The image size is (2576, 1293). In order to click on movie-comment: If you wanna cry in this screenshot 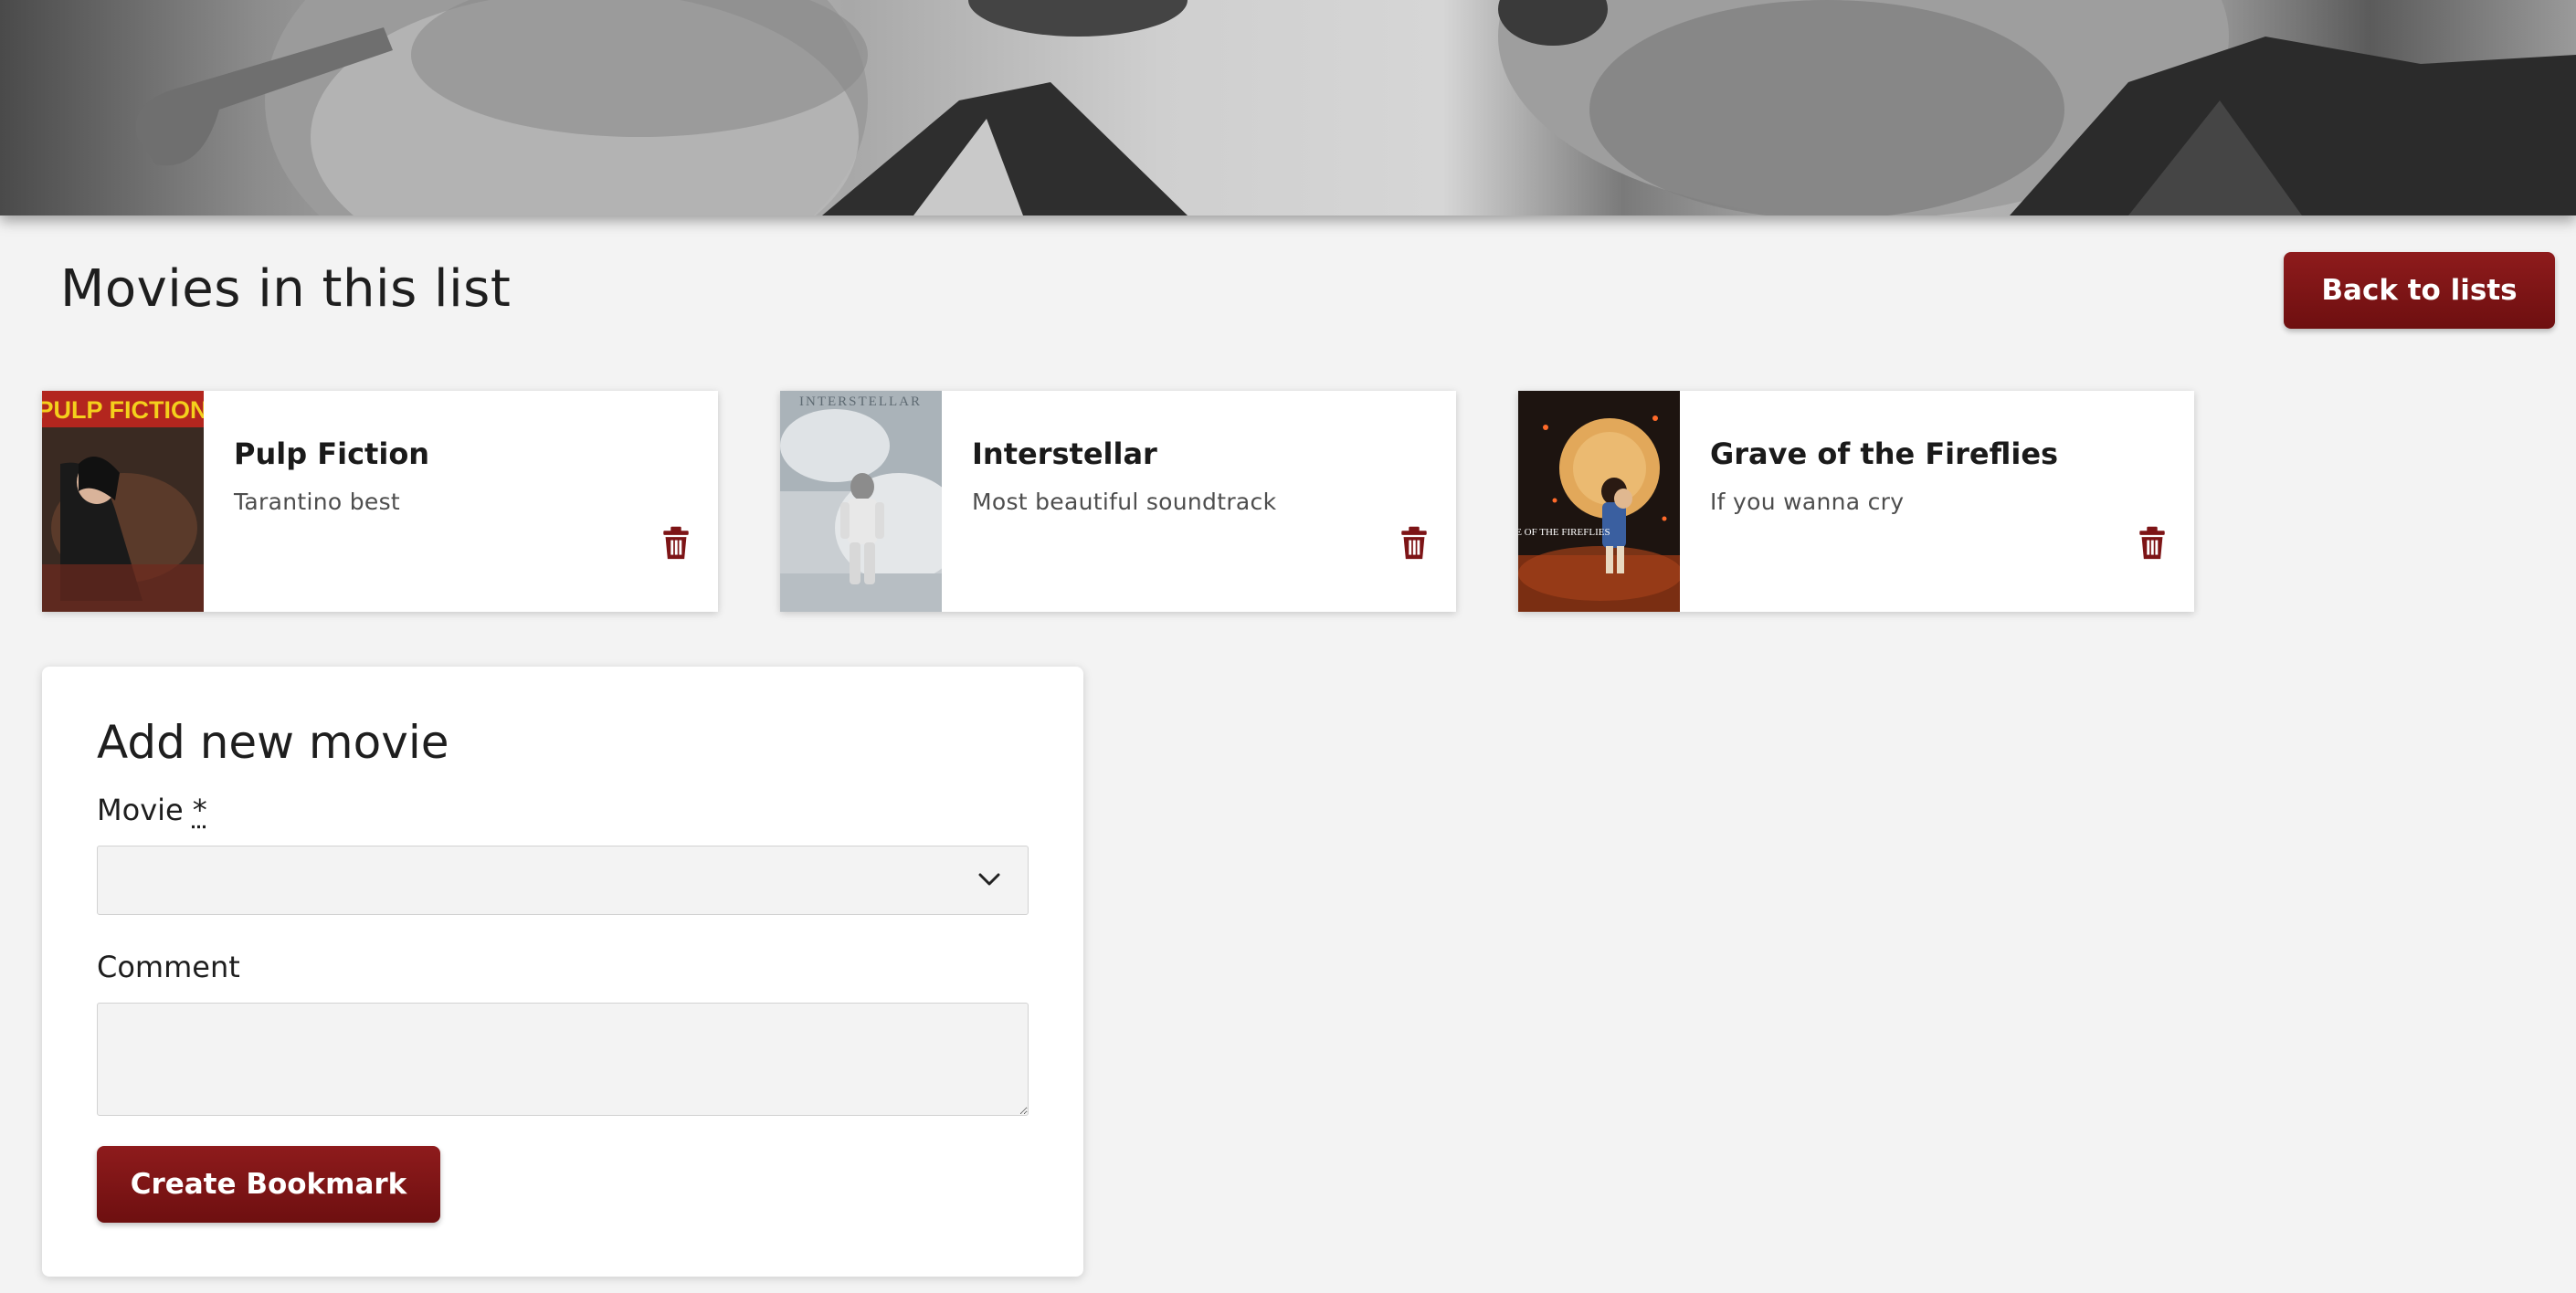, I will do `click(1807, 502)`.